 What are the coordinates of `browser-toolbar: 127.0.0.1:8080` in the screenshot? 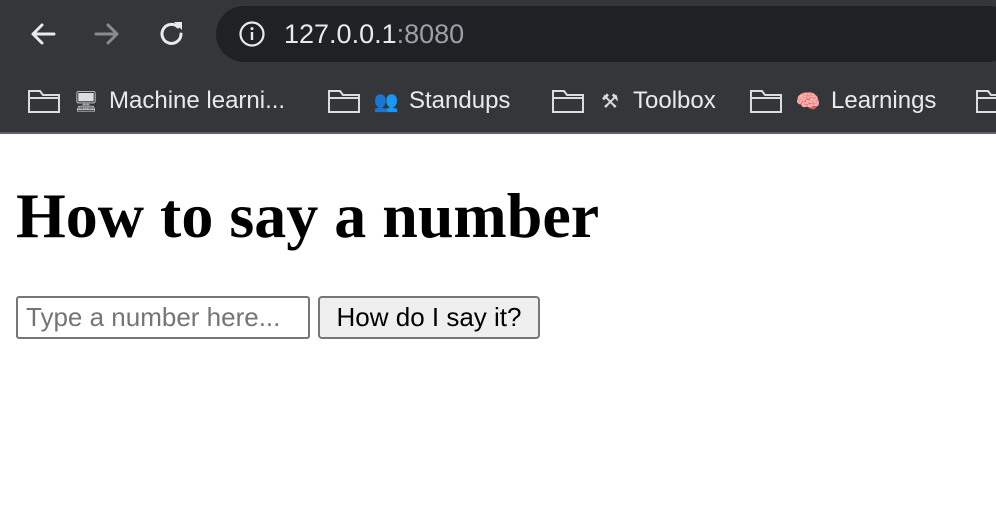 It's located at (498, 34).